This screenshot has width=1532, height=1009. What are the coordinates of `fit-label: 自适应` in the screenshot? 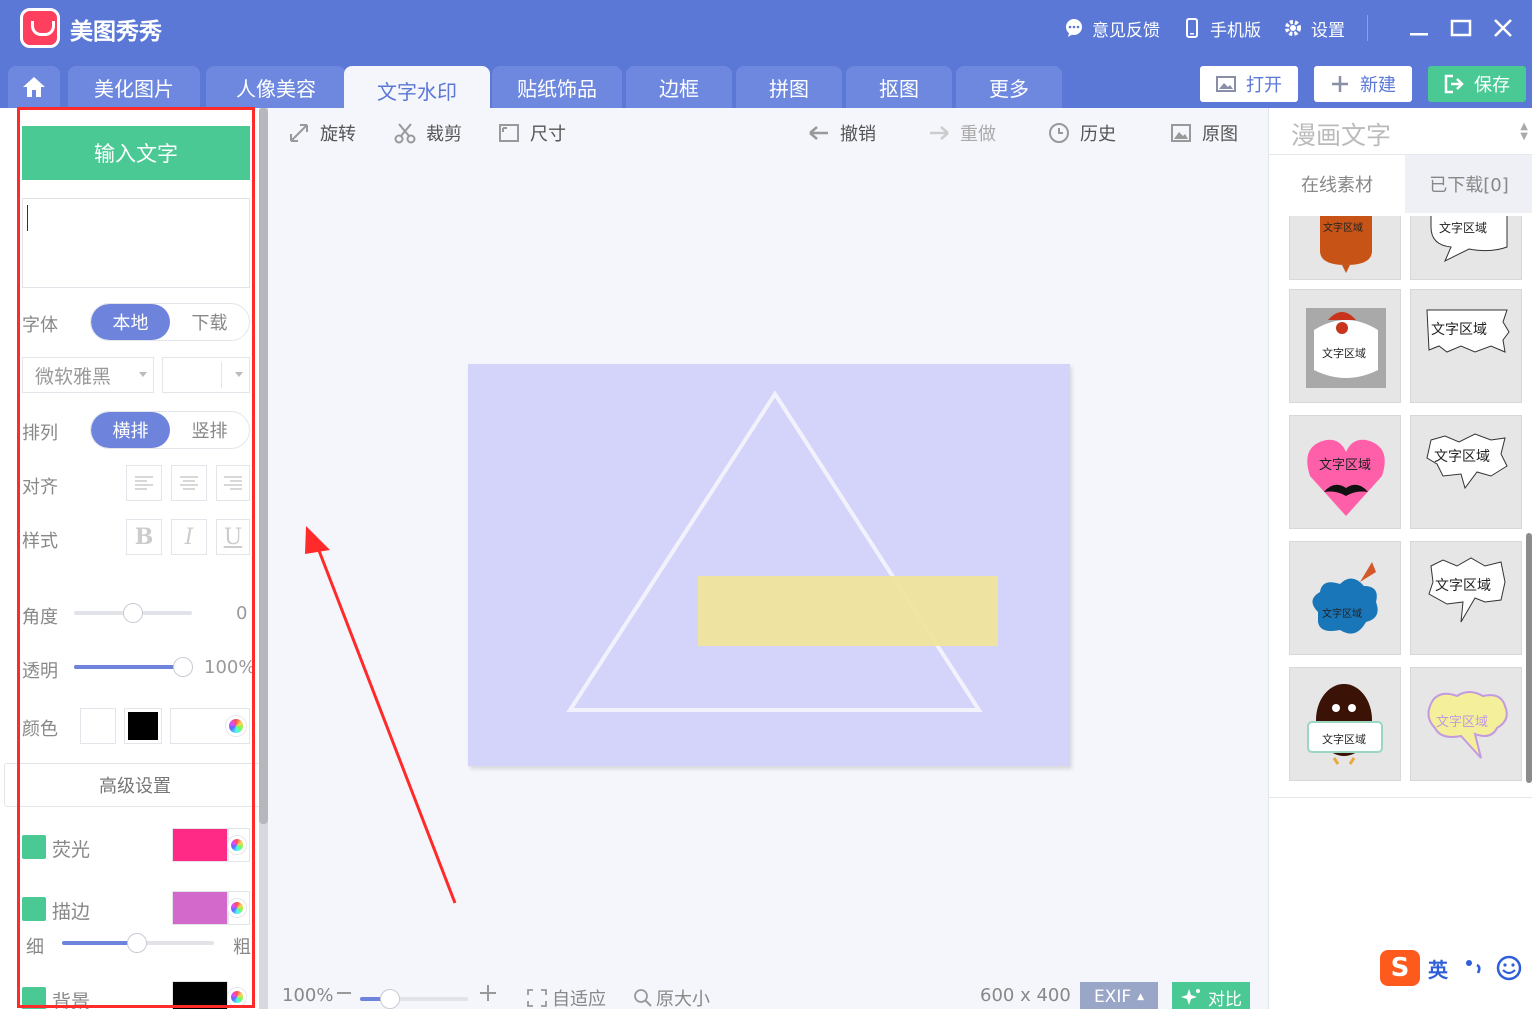 It's located at (579, 999).